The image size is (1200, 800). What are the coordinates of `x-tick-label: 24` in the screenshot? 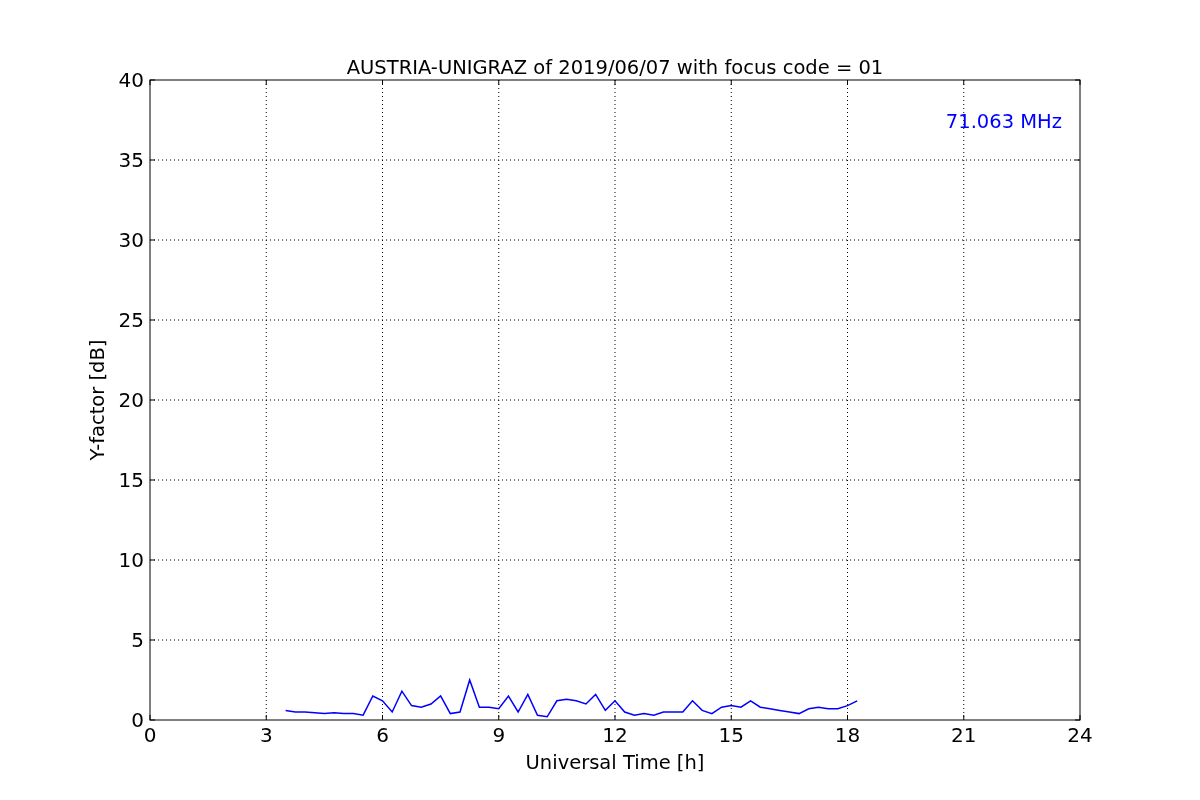 It's located at (1080, 735).